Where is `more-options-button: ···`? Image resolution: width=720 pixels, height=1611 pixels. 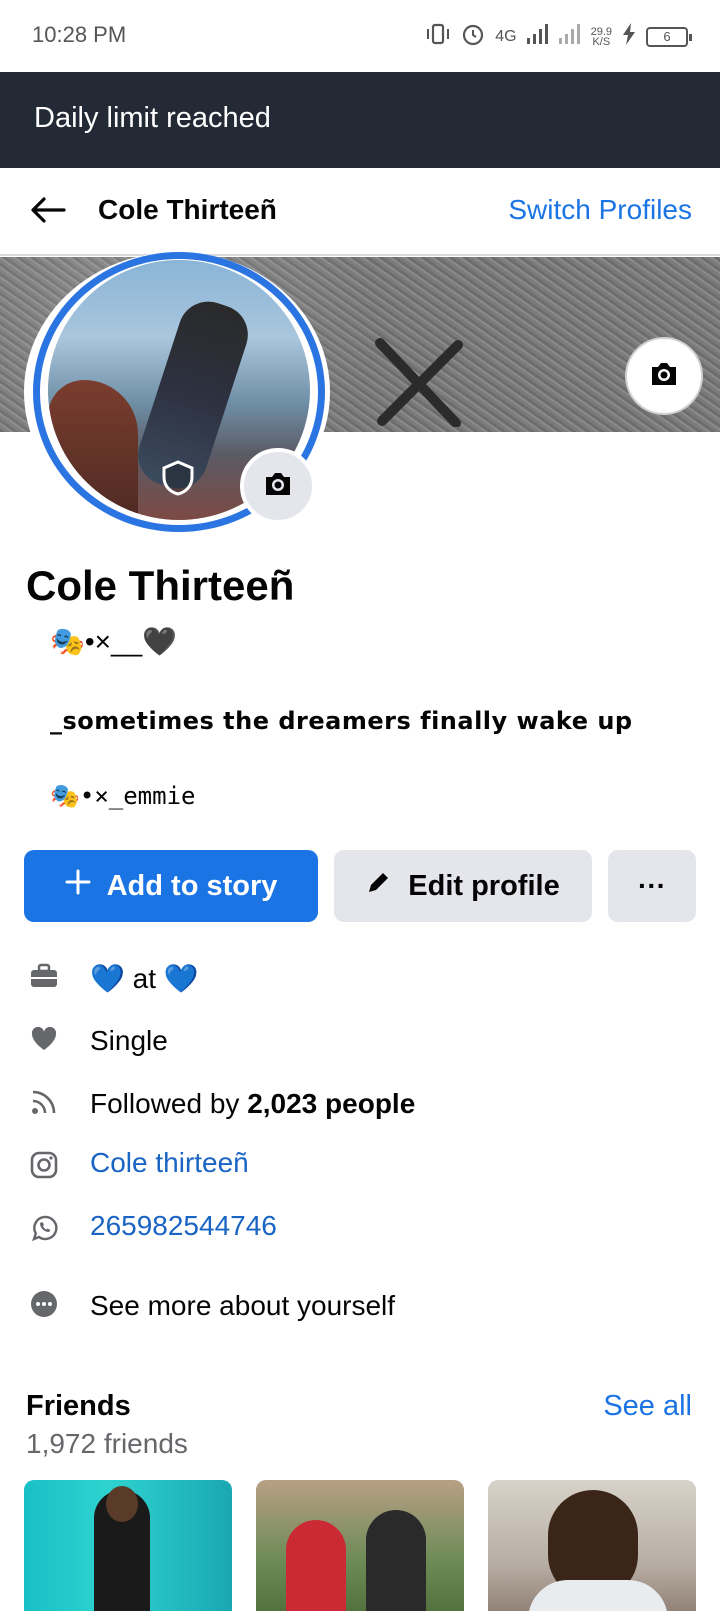 more-options-button: ··· is located at coordinates (652, 886).